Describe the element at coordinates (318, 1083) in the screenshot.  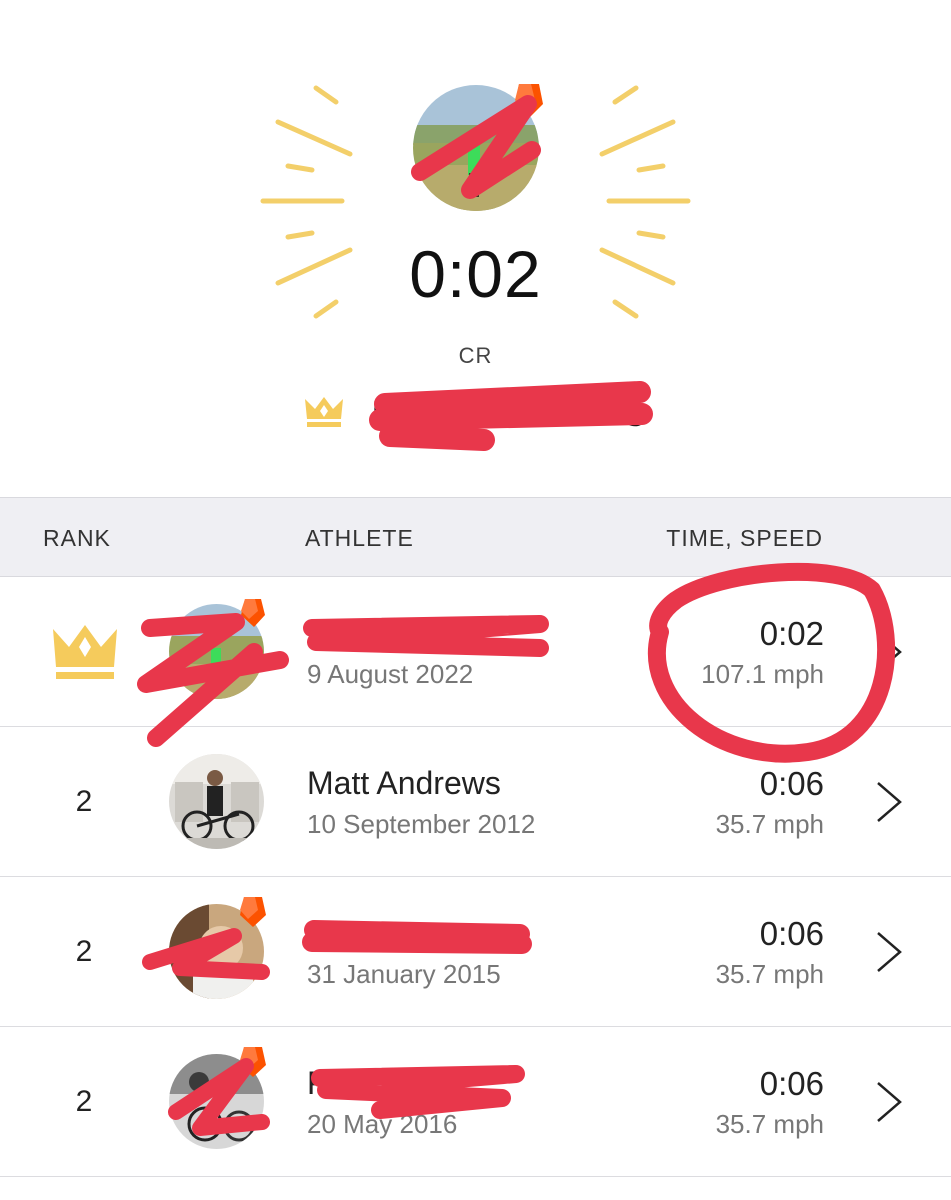
I see `athlete-name: P` at that location.